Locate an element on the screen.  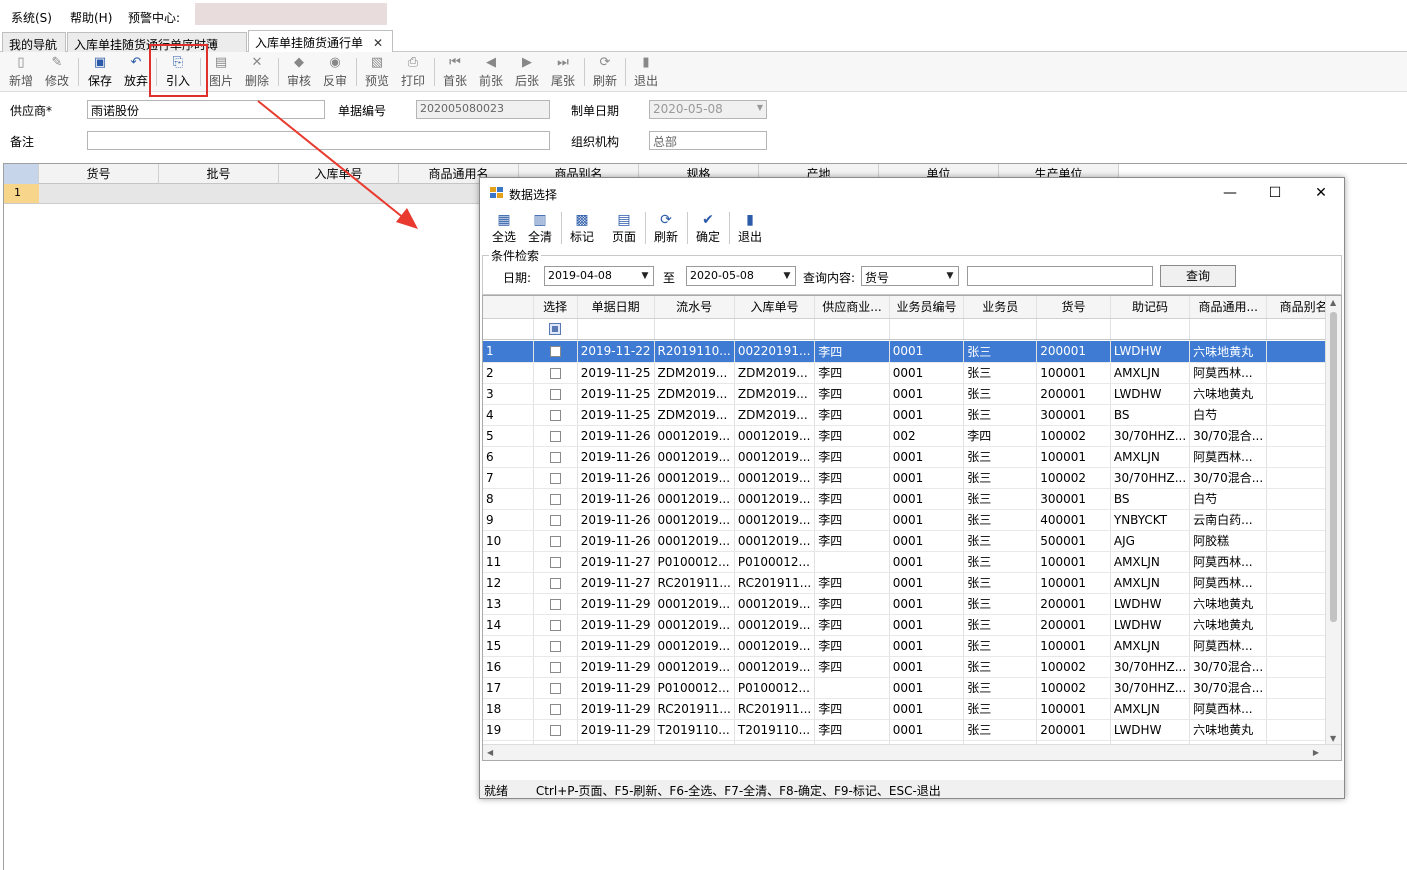
org-field: 总部 is located at coordinates (708, 140).